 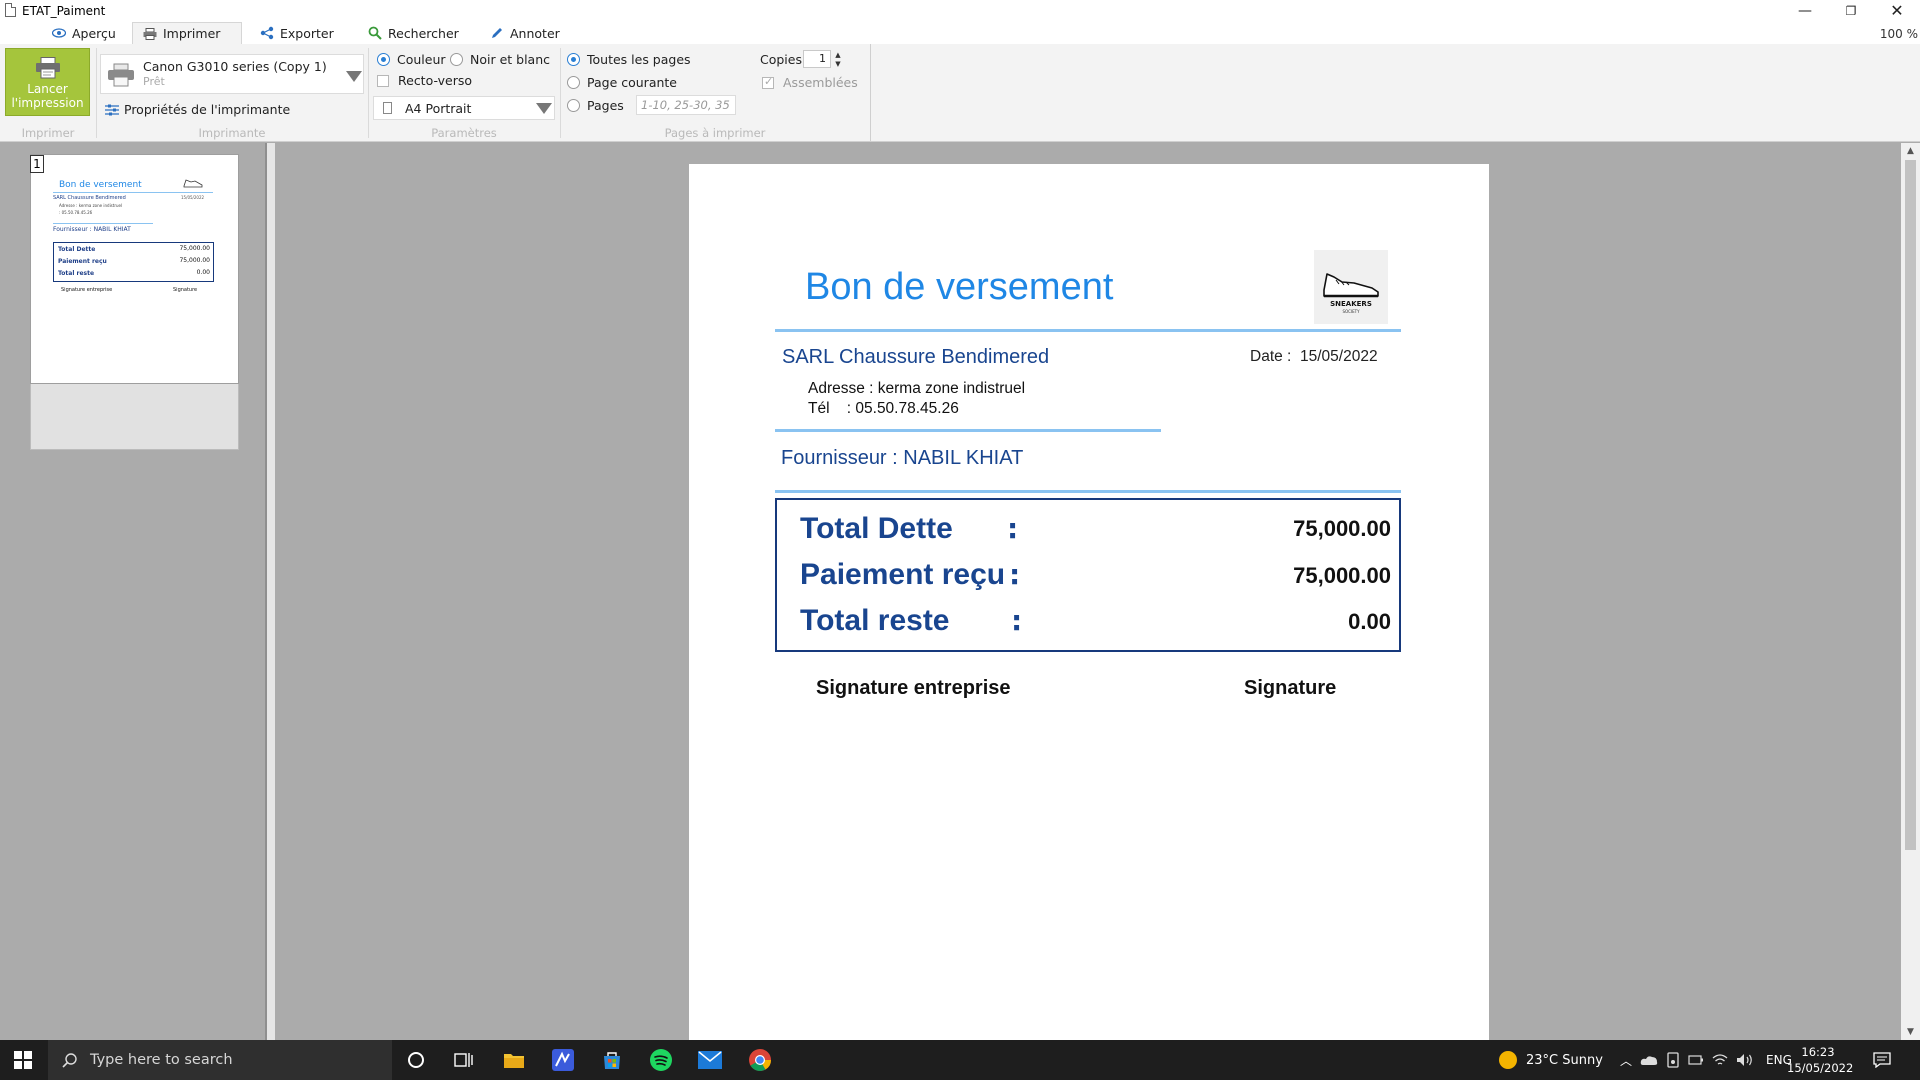 What do you see at coordinates (838, 55) in the screenshot?
I see `spin-up-icon: ▲` at bounding box center [838, 55].